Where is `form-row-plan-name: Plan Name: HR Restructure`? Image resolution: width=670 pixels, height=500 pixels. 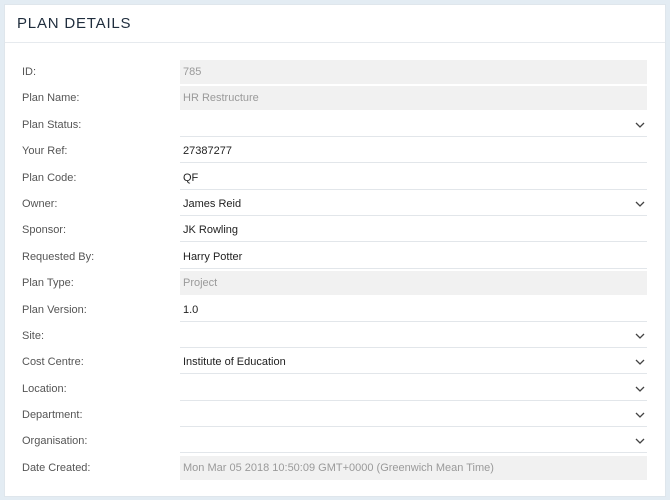
form-row-plan-name: Plan Name: HR Restructure is located at coordinates (335, 98).